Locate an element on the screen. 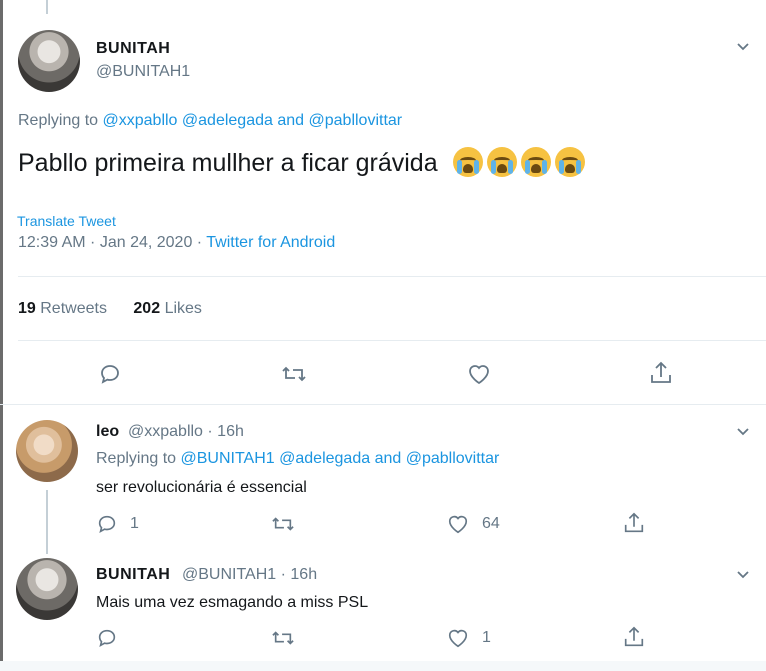 The width and height of the screenshot is (766, 671). like-button is located at coordinates (479, 374).